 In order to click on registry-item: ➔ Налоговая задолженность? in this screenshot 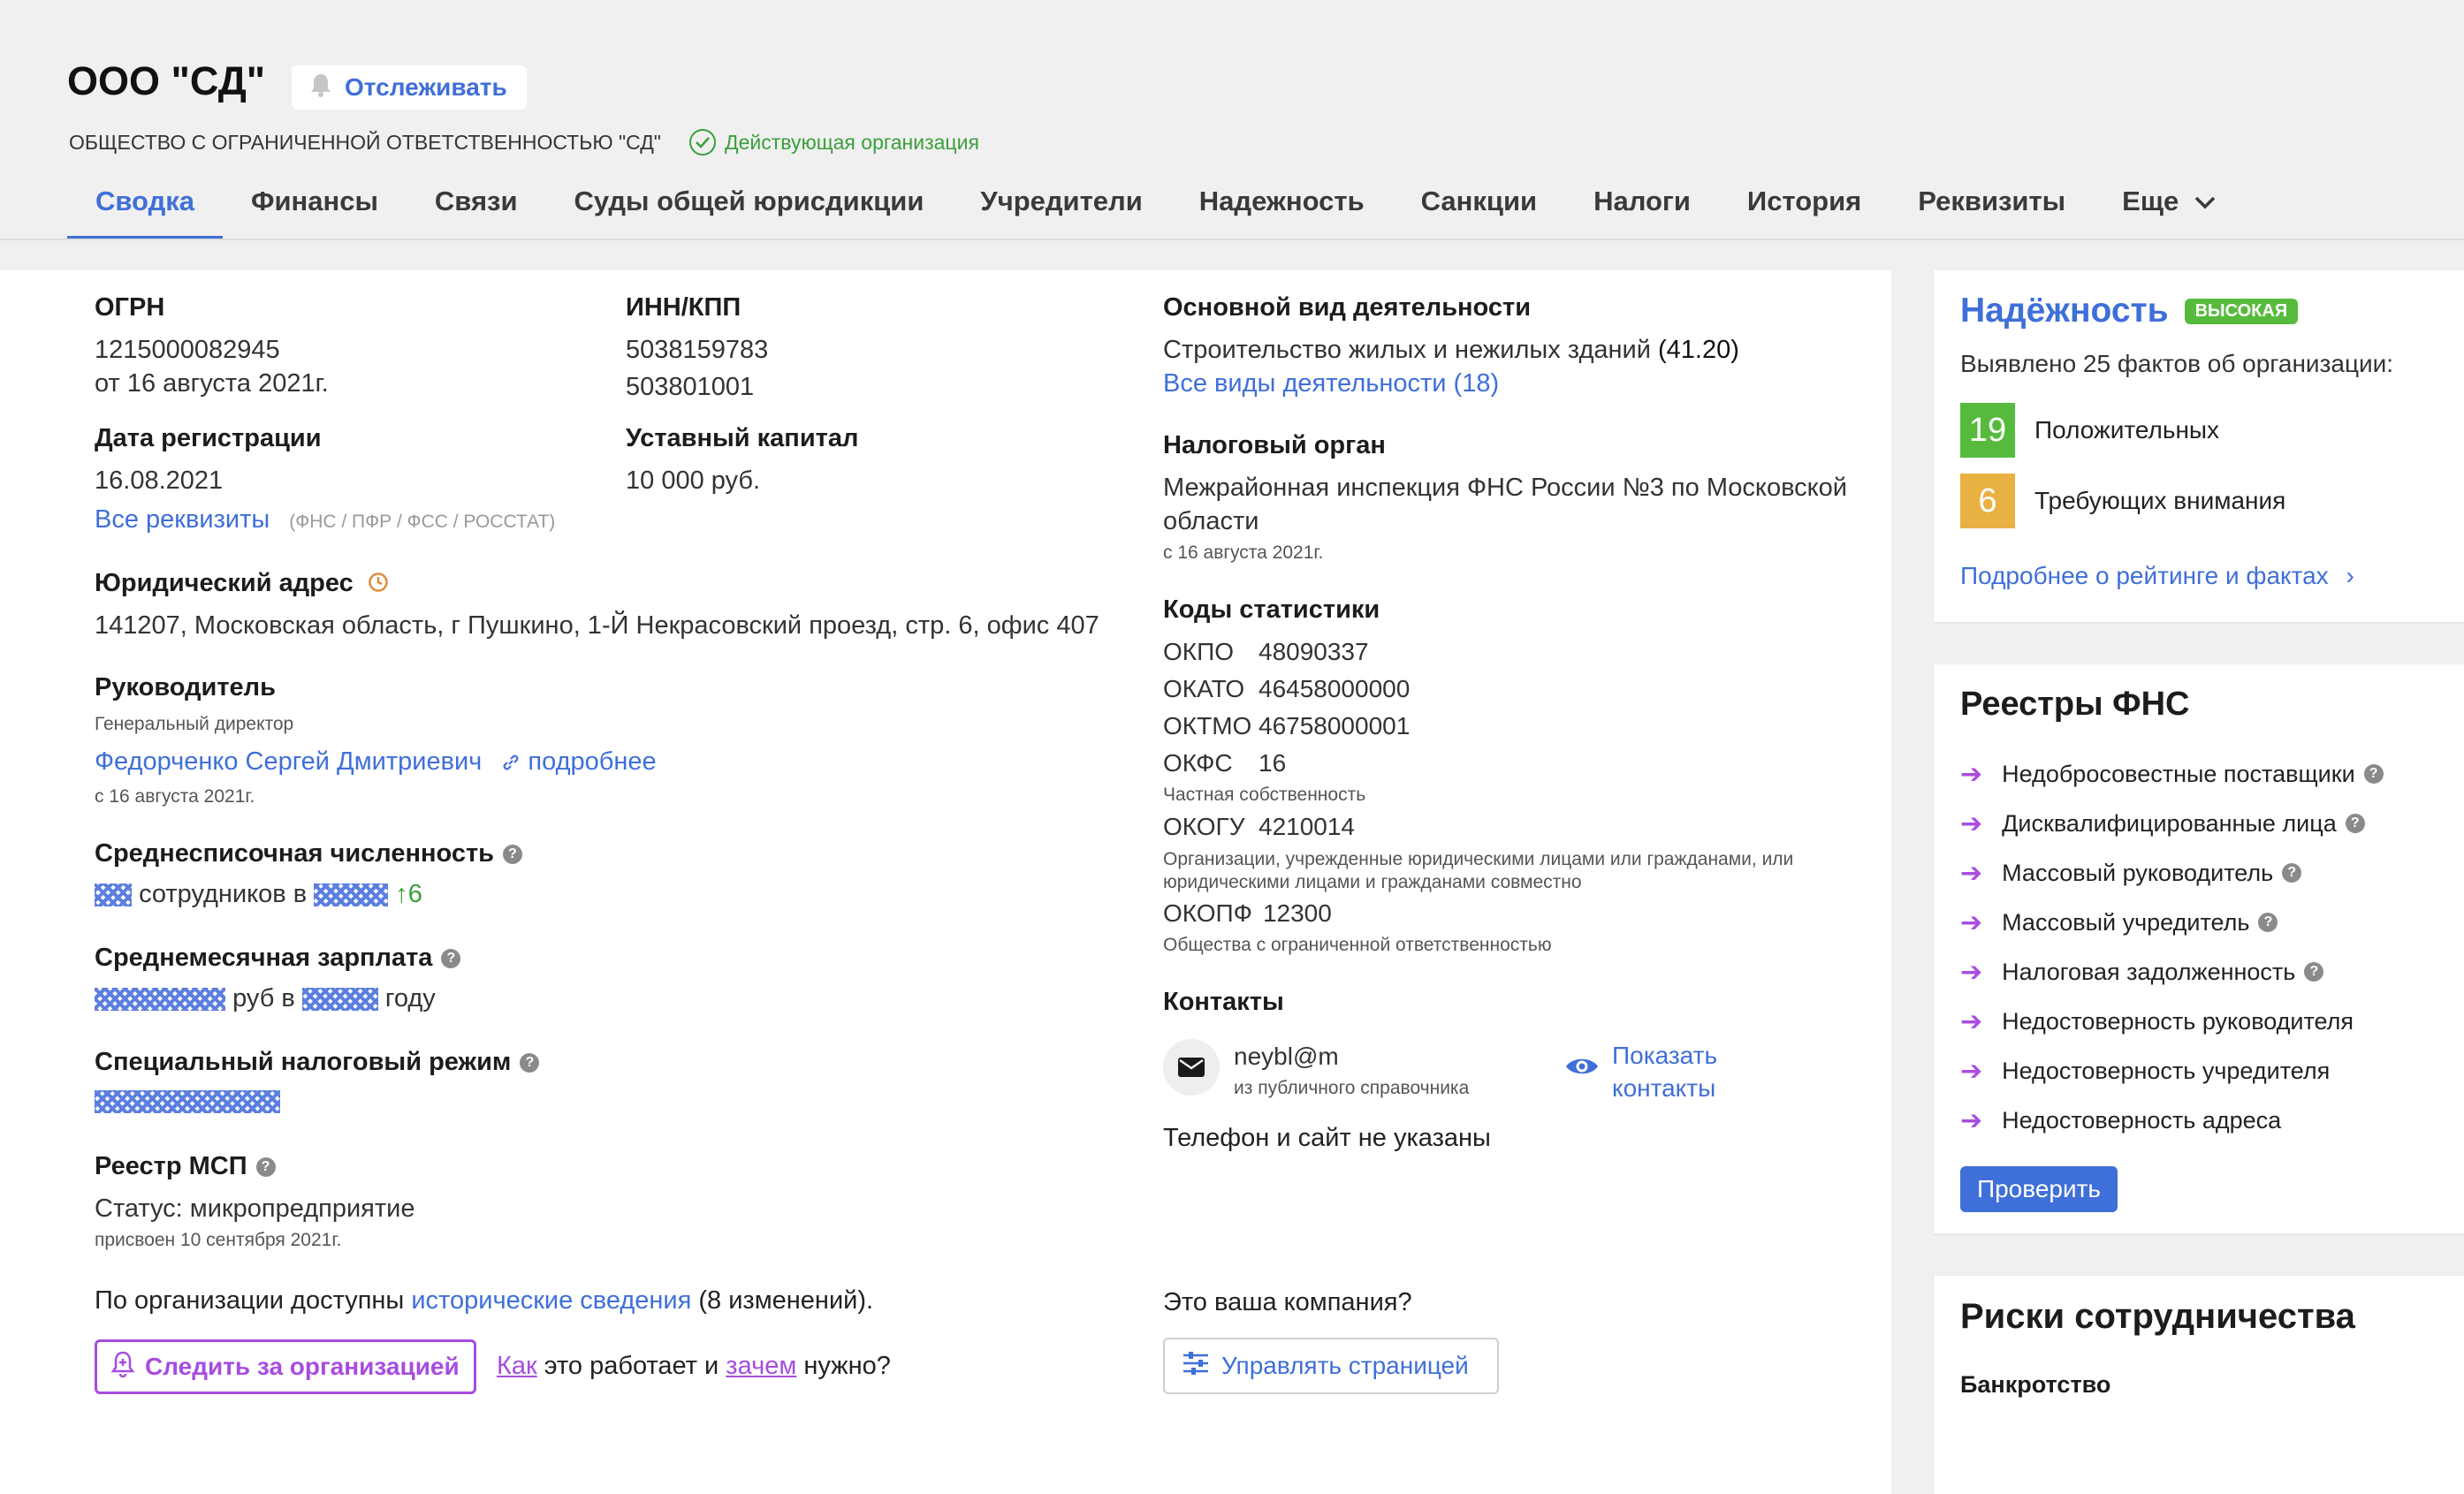, I will do `click(2207, 972)`.